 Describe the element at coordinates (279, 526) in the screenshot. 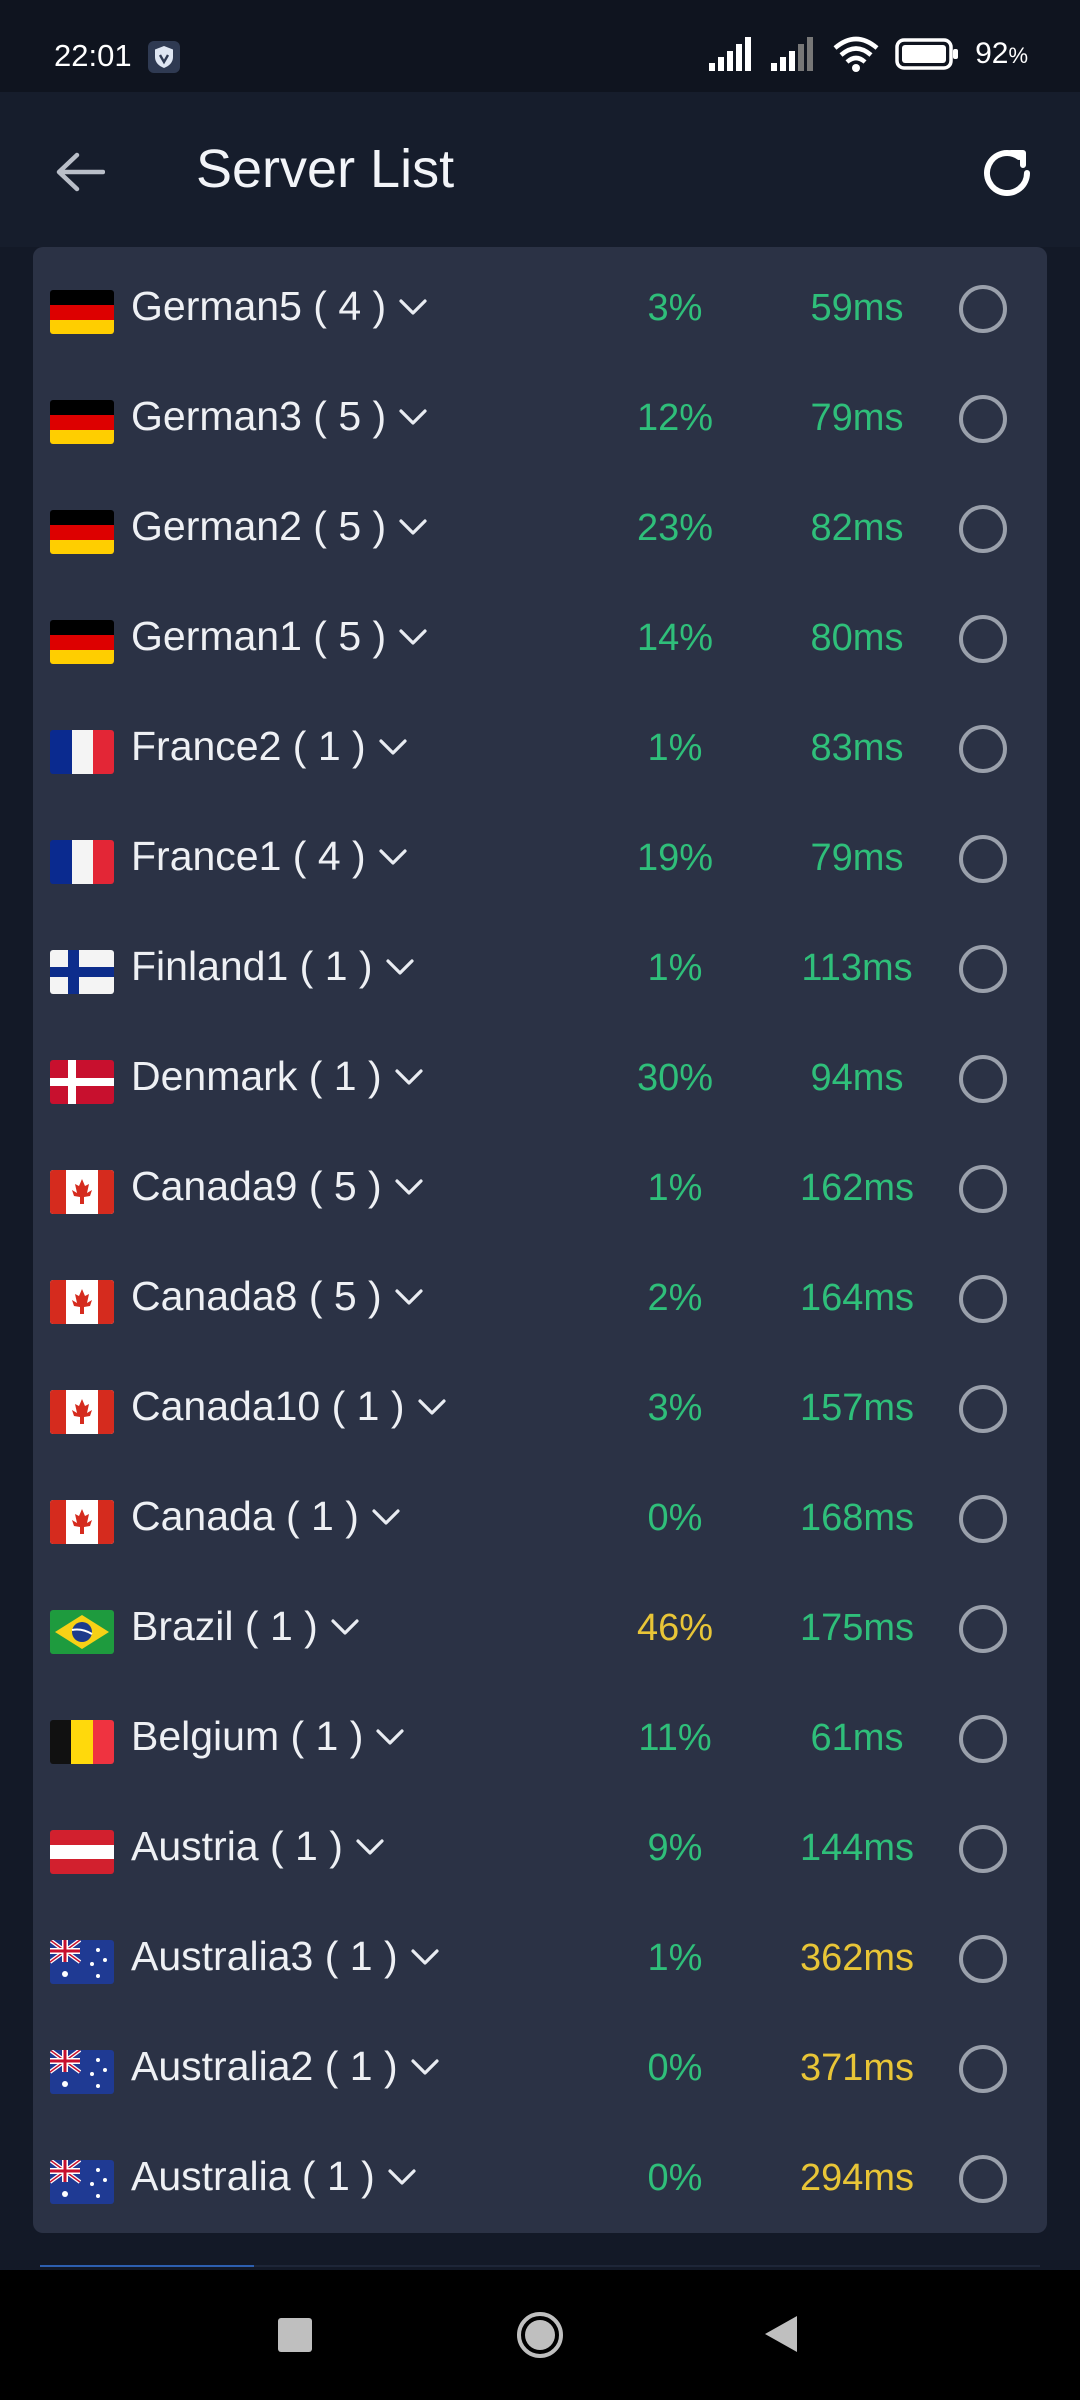

I see `server-name: German2 ( 5 )` at that location.